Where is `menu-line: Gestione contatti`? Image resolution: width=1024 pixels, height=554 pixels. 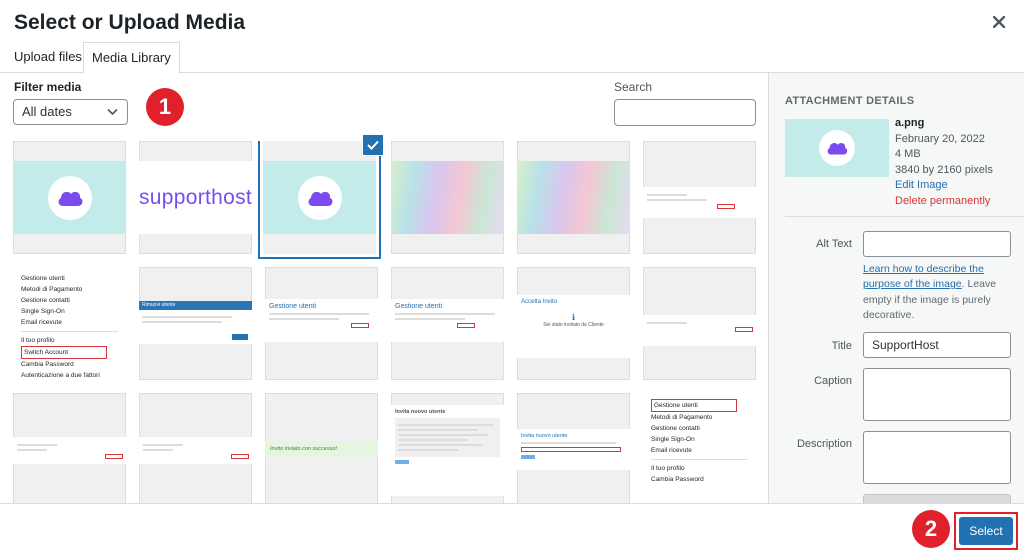 menu-line: Gestione contatti is located at coordinates (45, 300).